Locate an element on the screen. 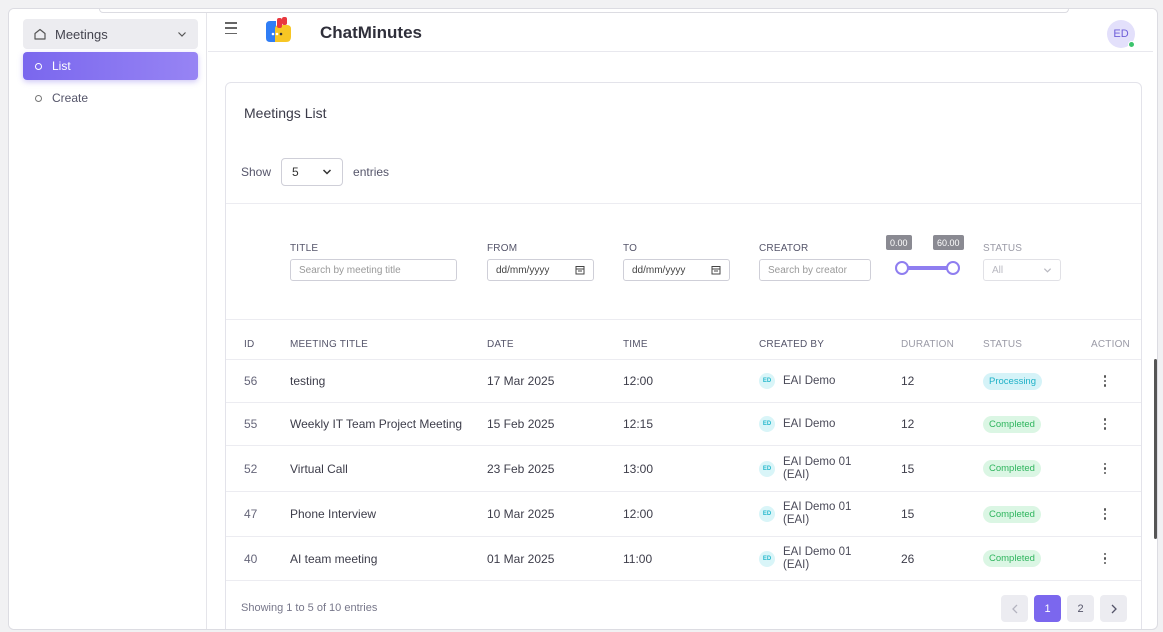 Image resolution: width=1163 pixels, height=632 pixels. chevron-down-icon is located at coordinates (327, 172).